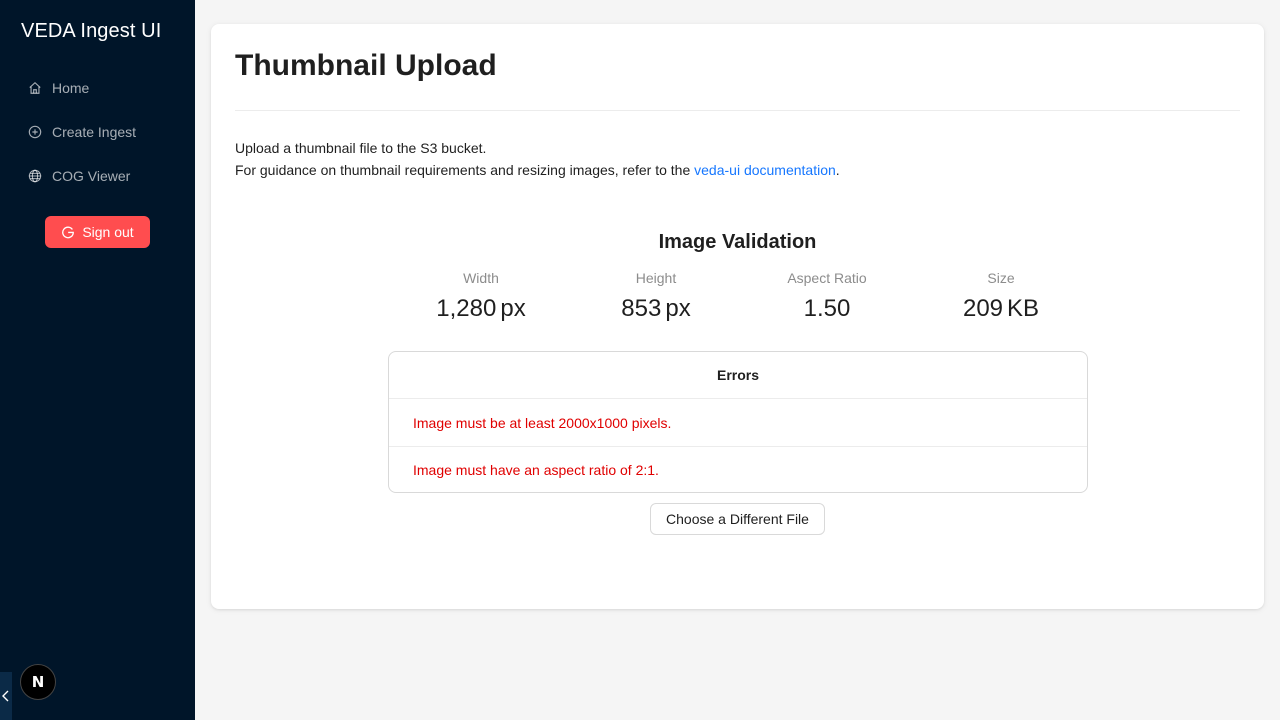  What do you see at coordinates (35, 88) in the screenshot?
I see `home-icon` at bounding box center [35, 88].